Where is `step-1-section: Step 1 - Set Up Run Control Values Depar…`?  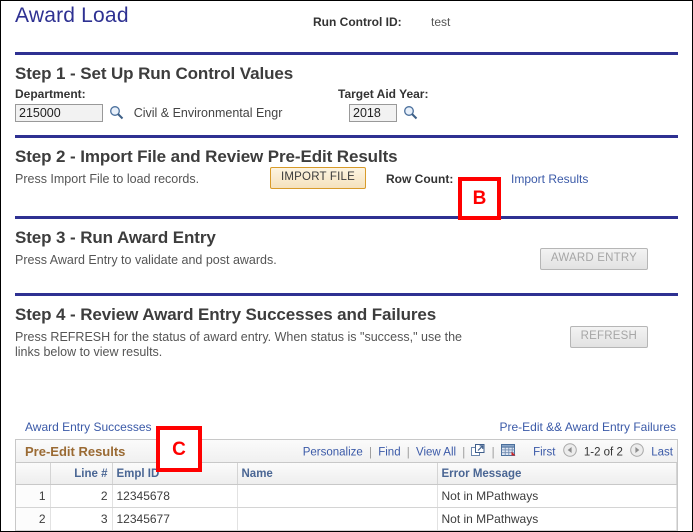 step-1-section: Step 1 - Set Up Run Control Values Depar… is located at coordinates (346, 99).